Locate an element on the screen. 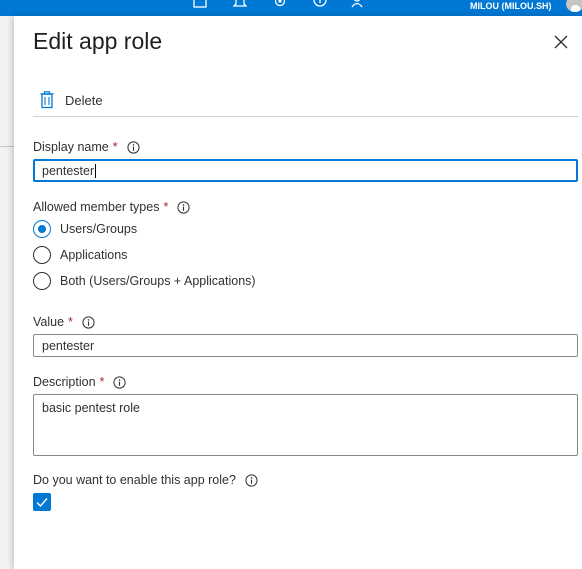 The width and height of the screenshot is (582, 569). value-label-row: Value * is located at coordinates (64, 322).